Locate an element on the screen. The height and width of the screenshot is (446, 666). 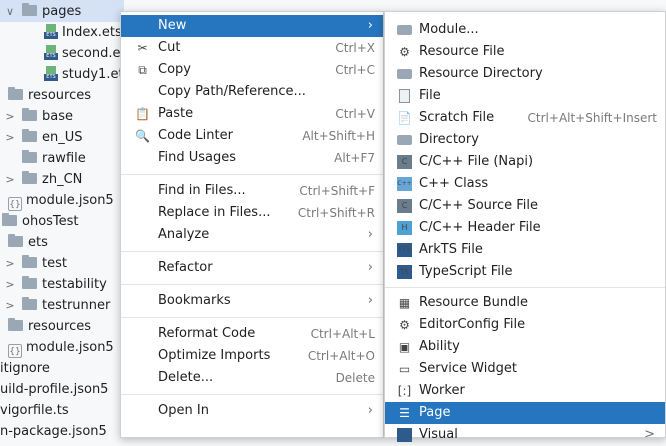
menu-item-shortcut: Ctrl+X is located at coordinates (355, 48).